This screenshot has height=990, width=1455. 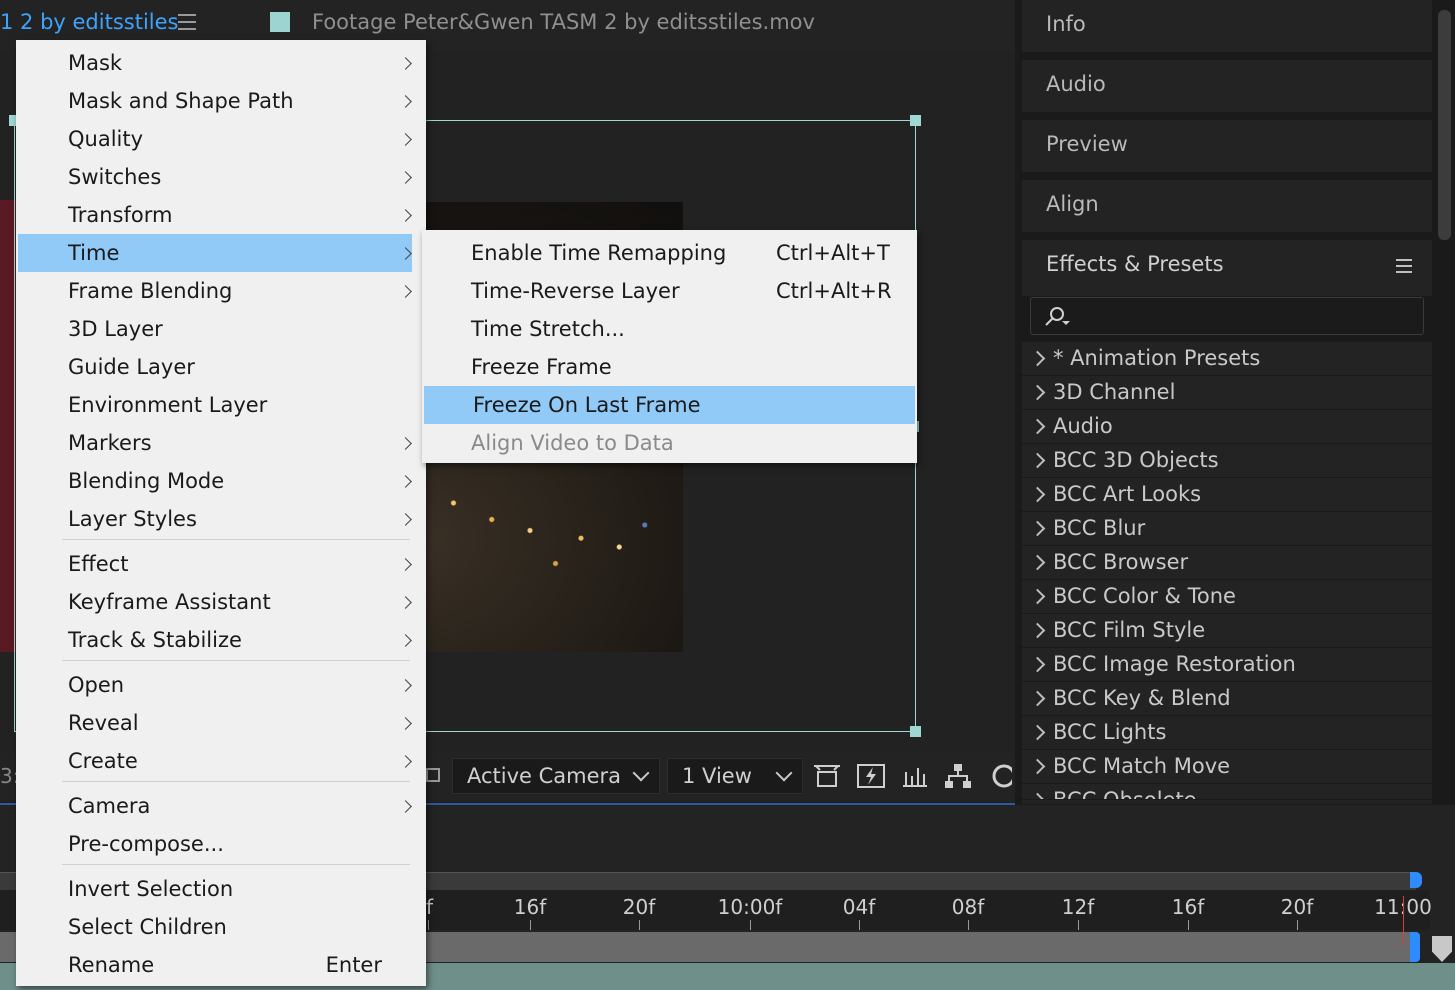 What do you see at coordinates (1415, 947) in the screenshot?
I see `layer-out-point-handle` at bounding box center [1415, 947].